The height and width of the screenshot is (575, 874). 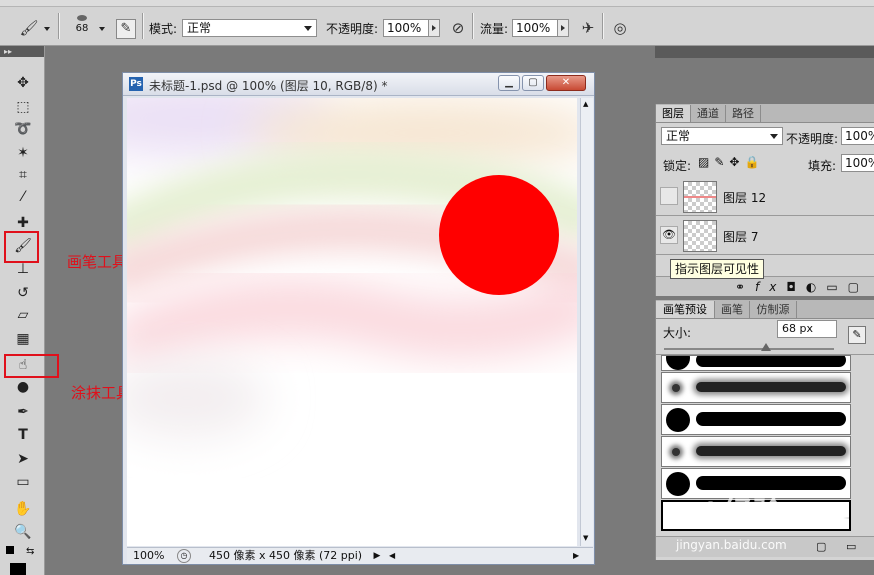 What do you see at coordinates (796, 287) in the screenshot?
I see `mask-icon: ◘` at bounding box center [796, 287].